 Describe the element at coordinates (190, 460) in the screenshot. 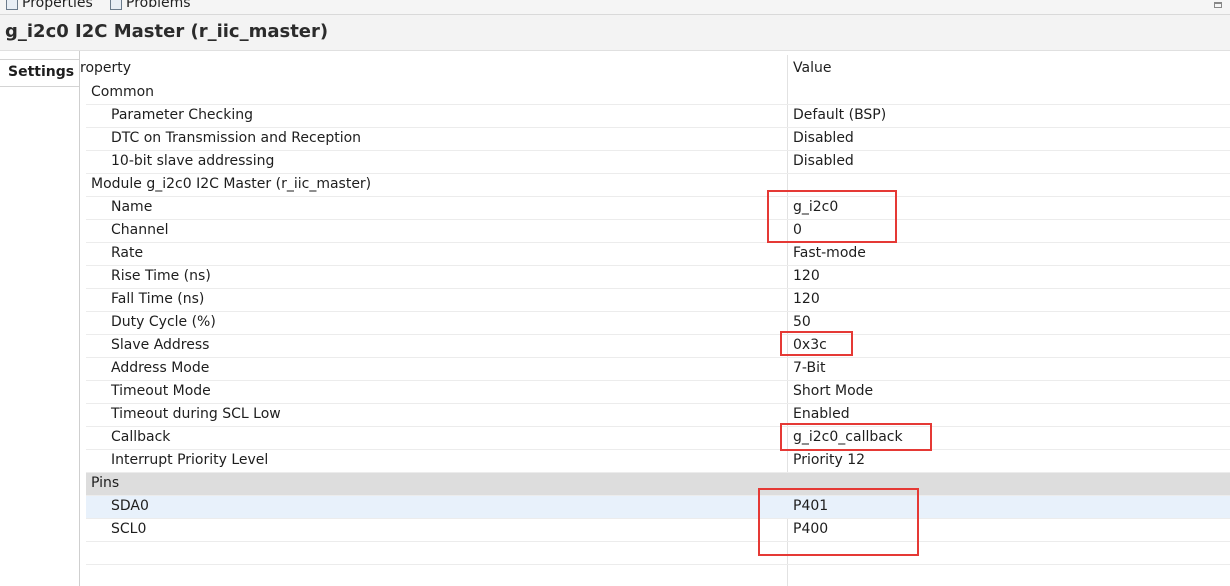

I see `property-label: Interrupt Priority Level` at that location.